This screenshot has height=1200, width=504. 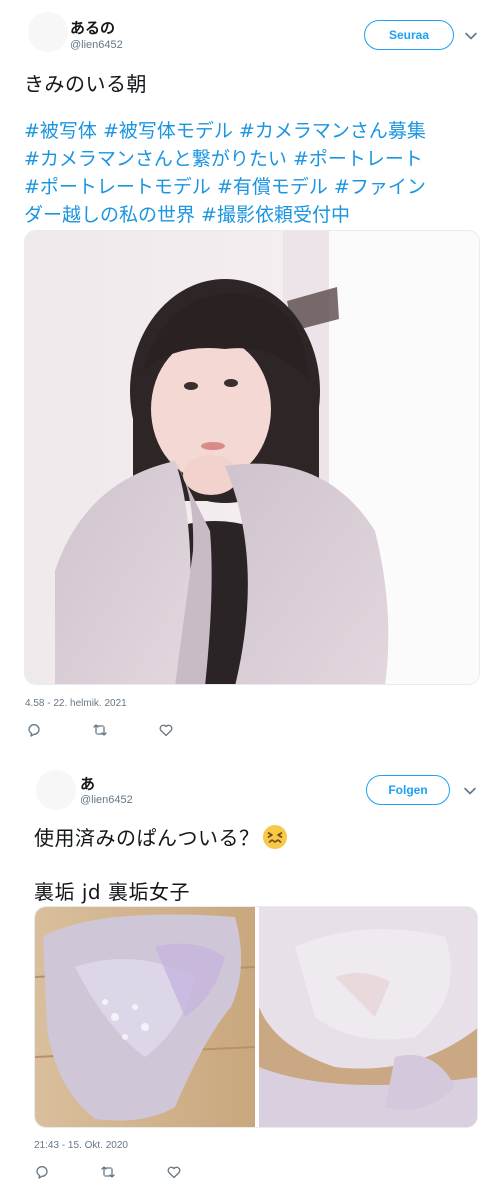 I want to click on author-name: あ, so click(x=87, y=783).